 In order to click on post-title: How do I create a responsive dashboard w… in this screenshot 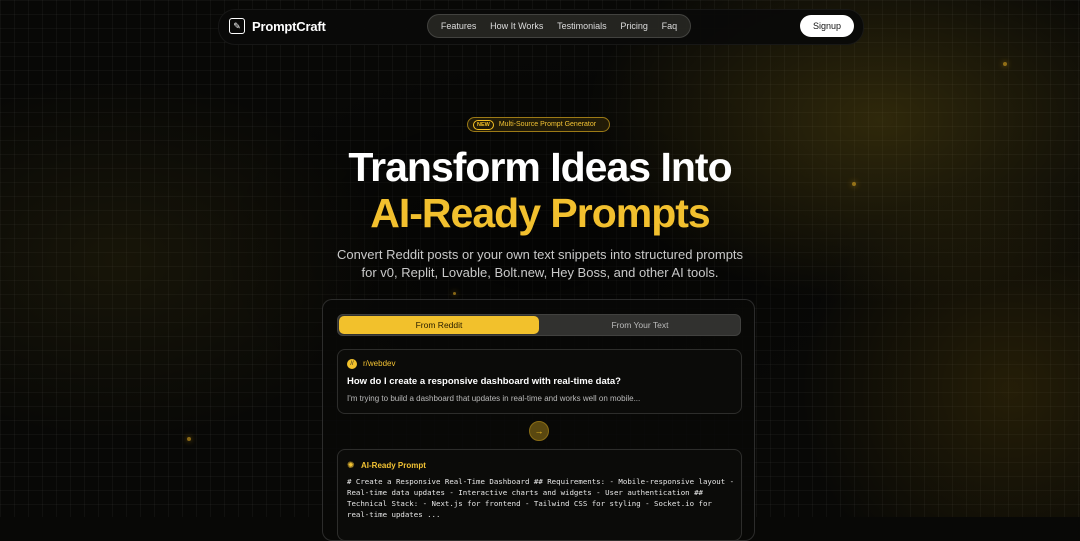, I will do `click(484, 381)`.